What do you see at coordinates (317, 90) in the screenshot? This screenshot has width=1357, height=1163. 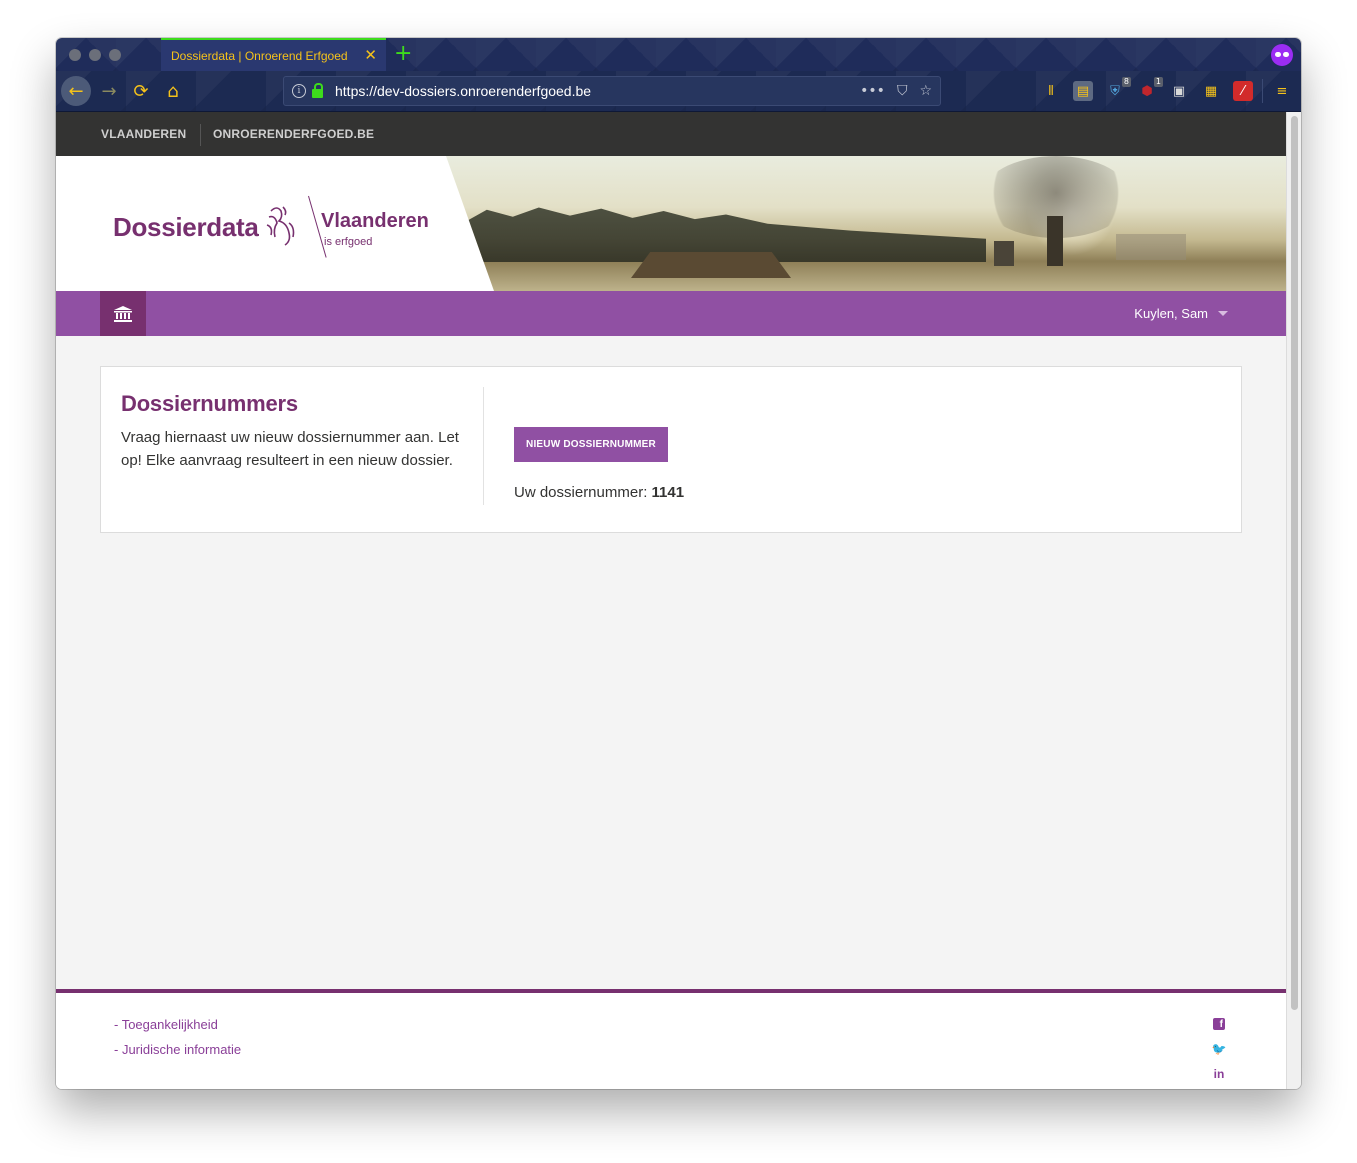 I see `secure-lock-icon` at bounding box center [317, 90].